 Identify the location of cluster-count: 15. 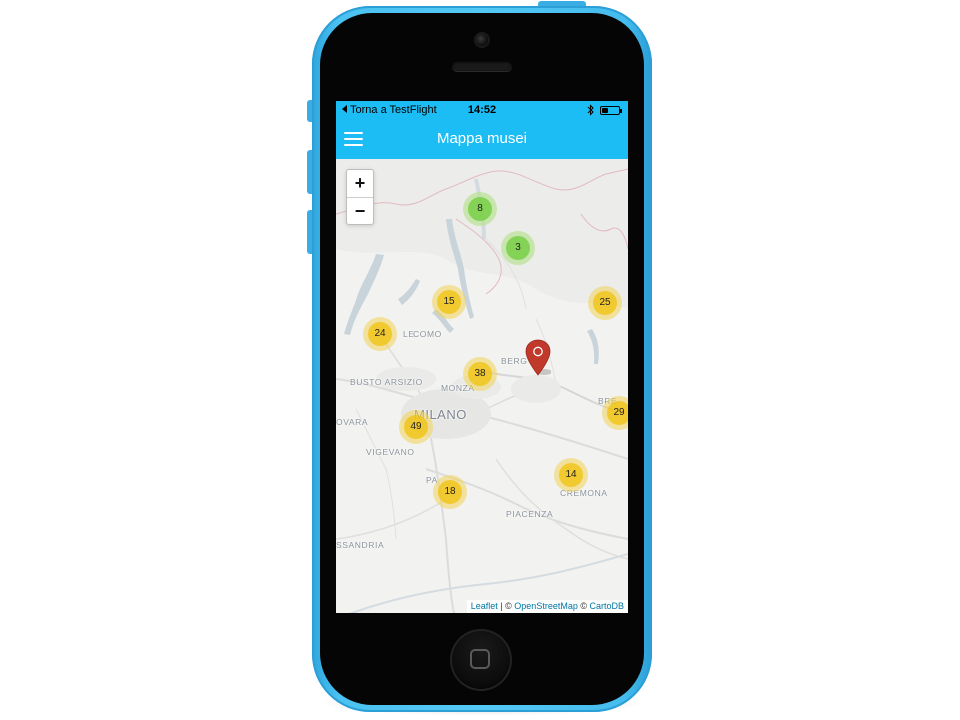
(449, 302).